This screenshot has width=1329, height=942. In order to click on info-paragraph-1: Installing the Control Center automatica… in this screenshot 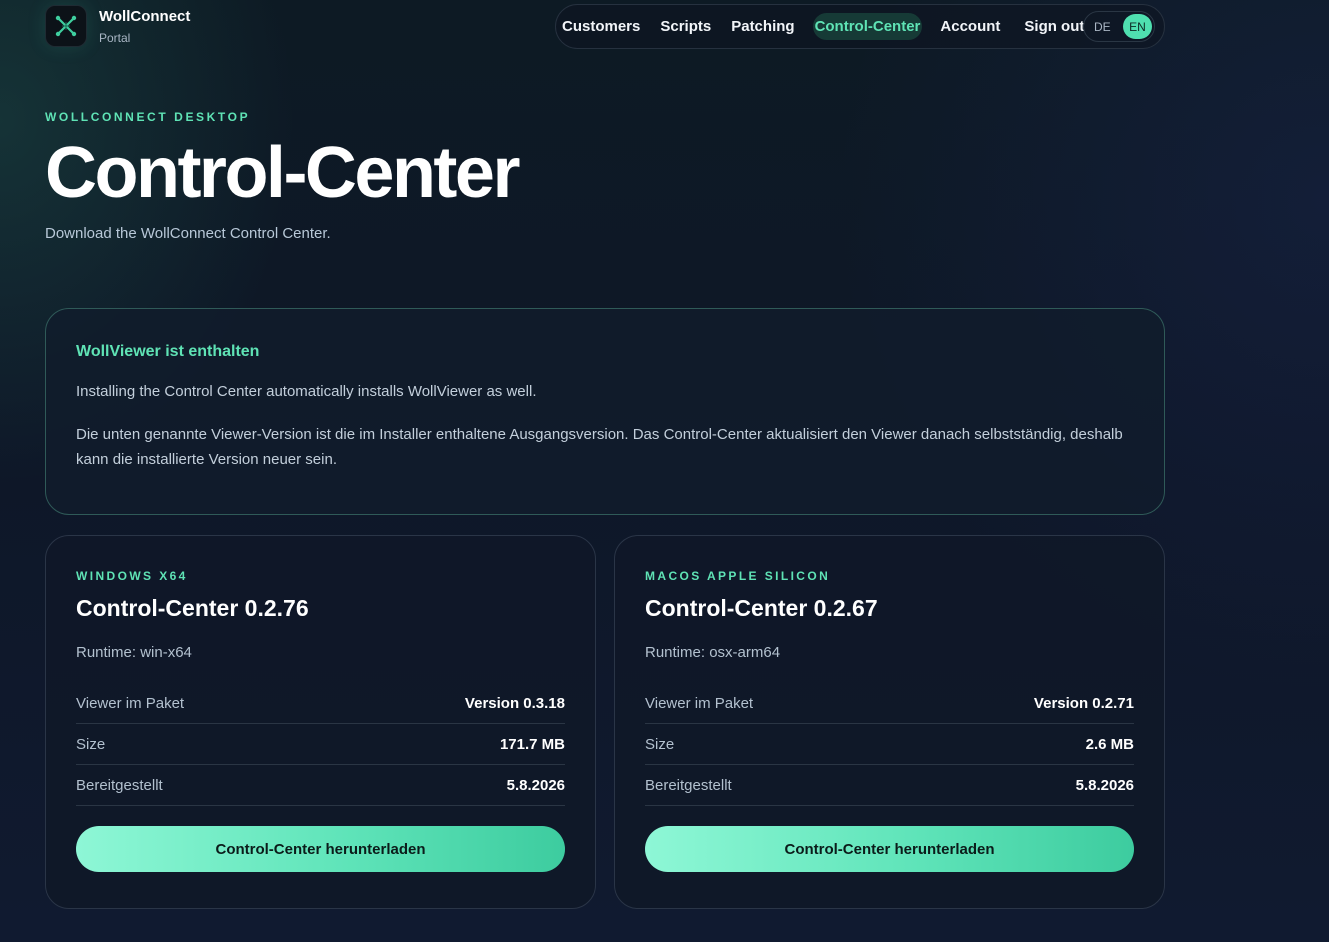, I will do `click(306, 391)`.